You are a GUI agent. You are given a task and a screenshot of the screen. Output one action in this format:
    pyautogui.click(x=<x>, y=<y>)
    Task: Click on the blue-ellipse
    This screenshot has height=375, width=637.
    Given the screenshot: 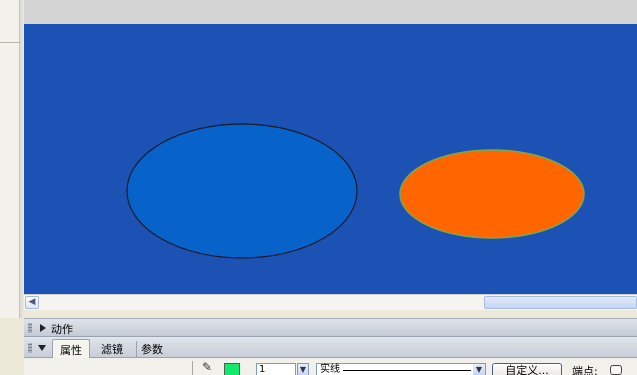 What is the action you would take?
    pyautogui.click(x=242, y=191)
    